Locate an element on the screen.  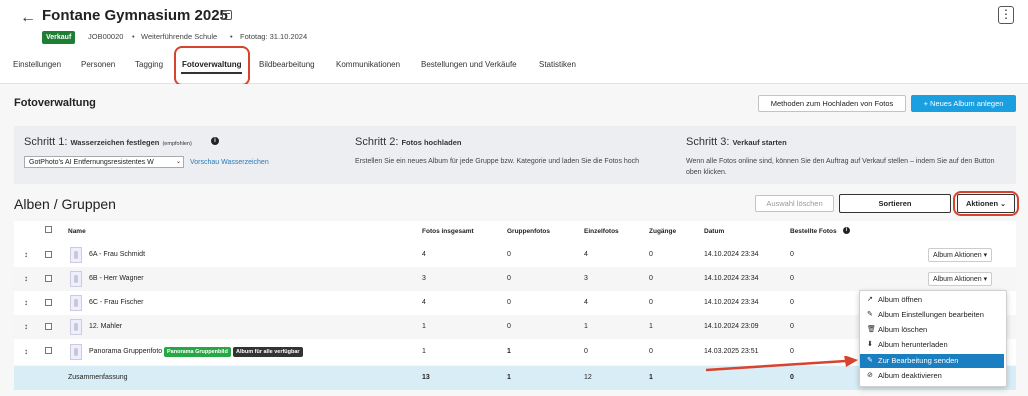
tab-einstellungen: Einstellungen is located at coordinates (37, 64).